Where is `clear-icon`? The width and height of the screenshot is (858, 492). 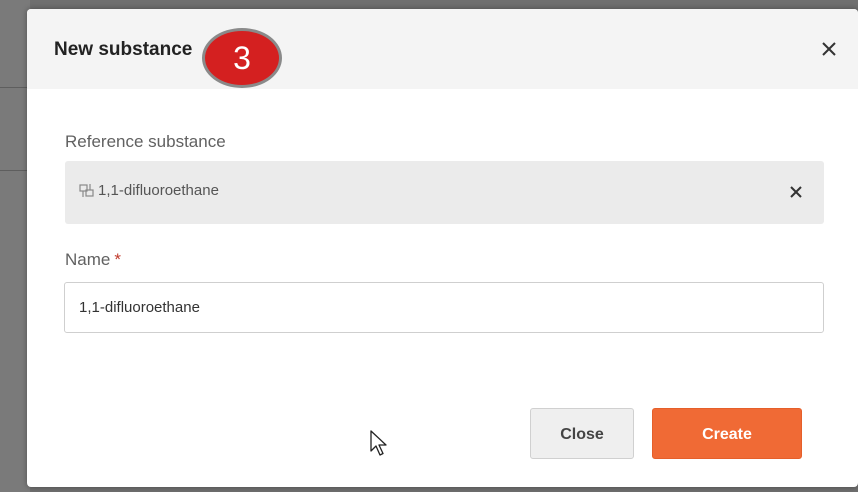 clear-icon is located at coordinates (796, 192).